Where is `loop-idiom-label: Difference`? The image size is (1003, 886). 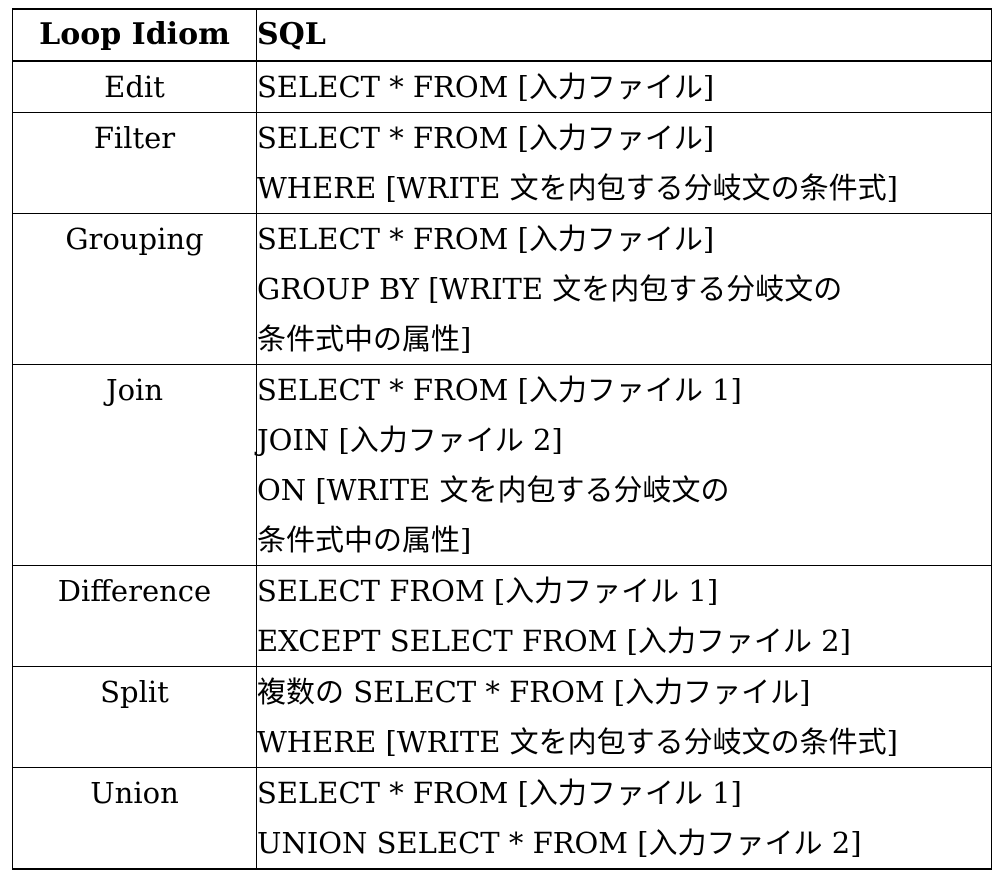
loop-idiom-label: Difference is located at coordinates (134, 616).